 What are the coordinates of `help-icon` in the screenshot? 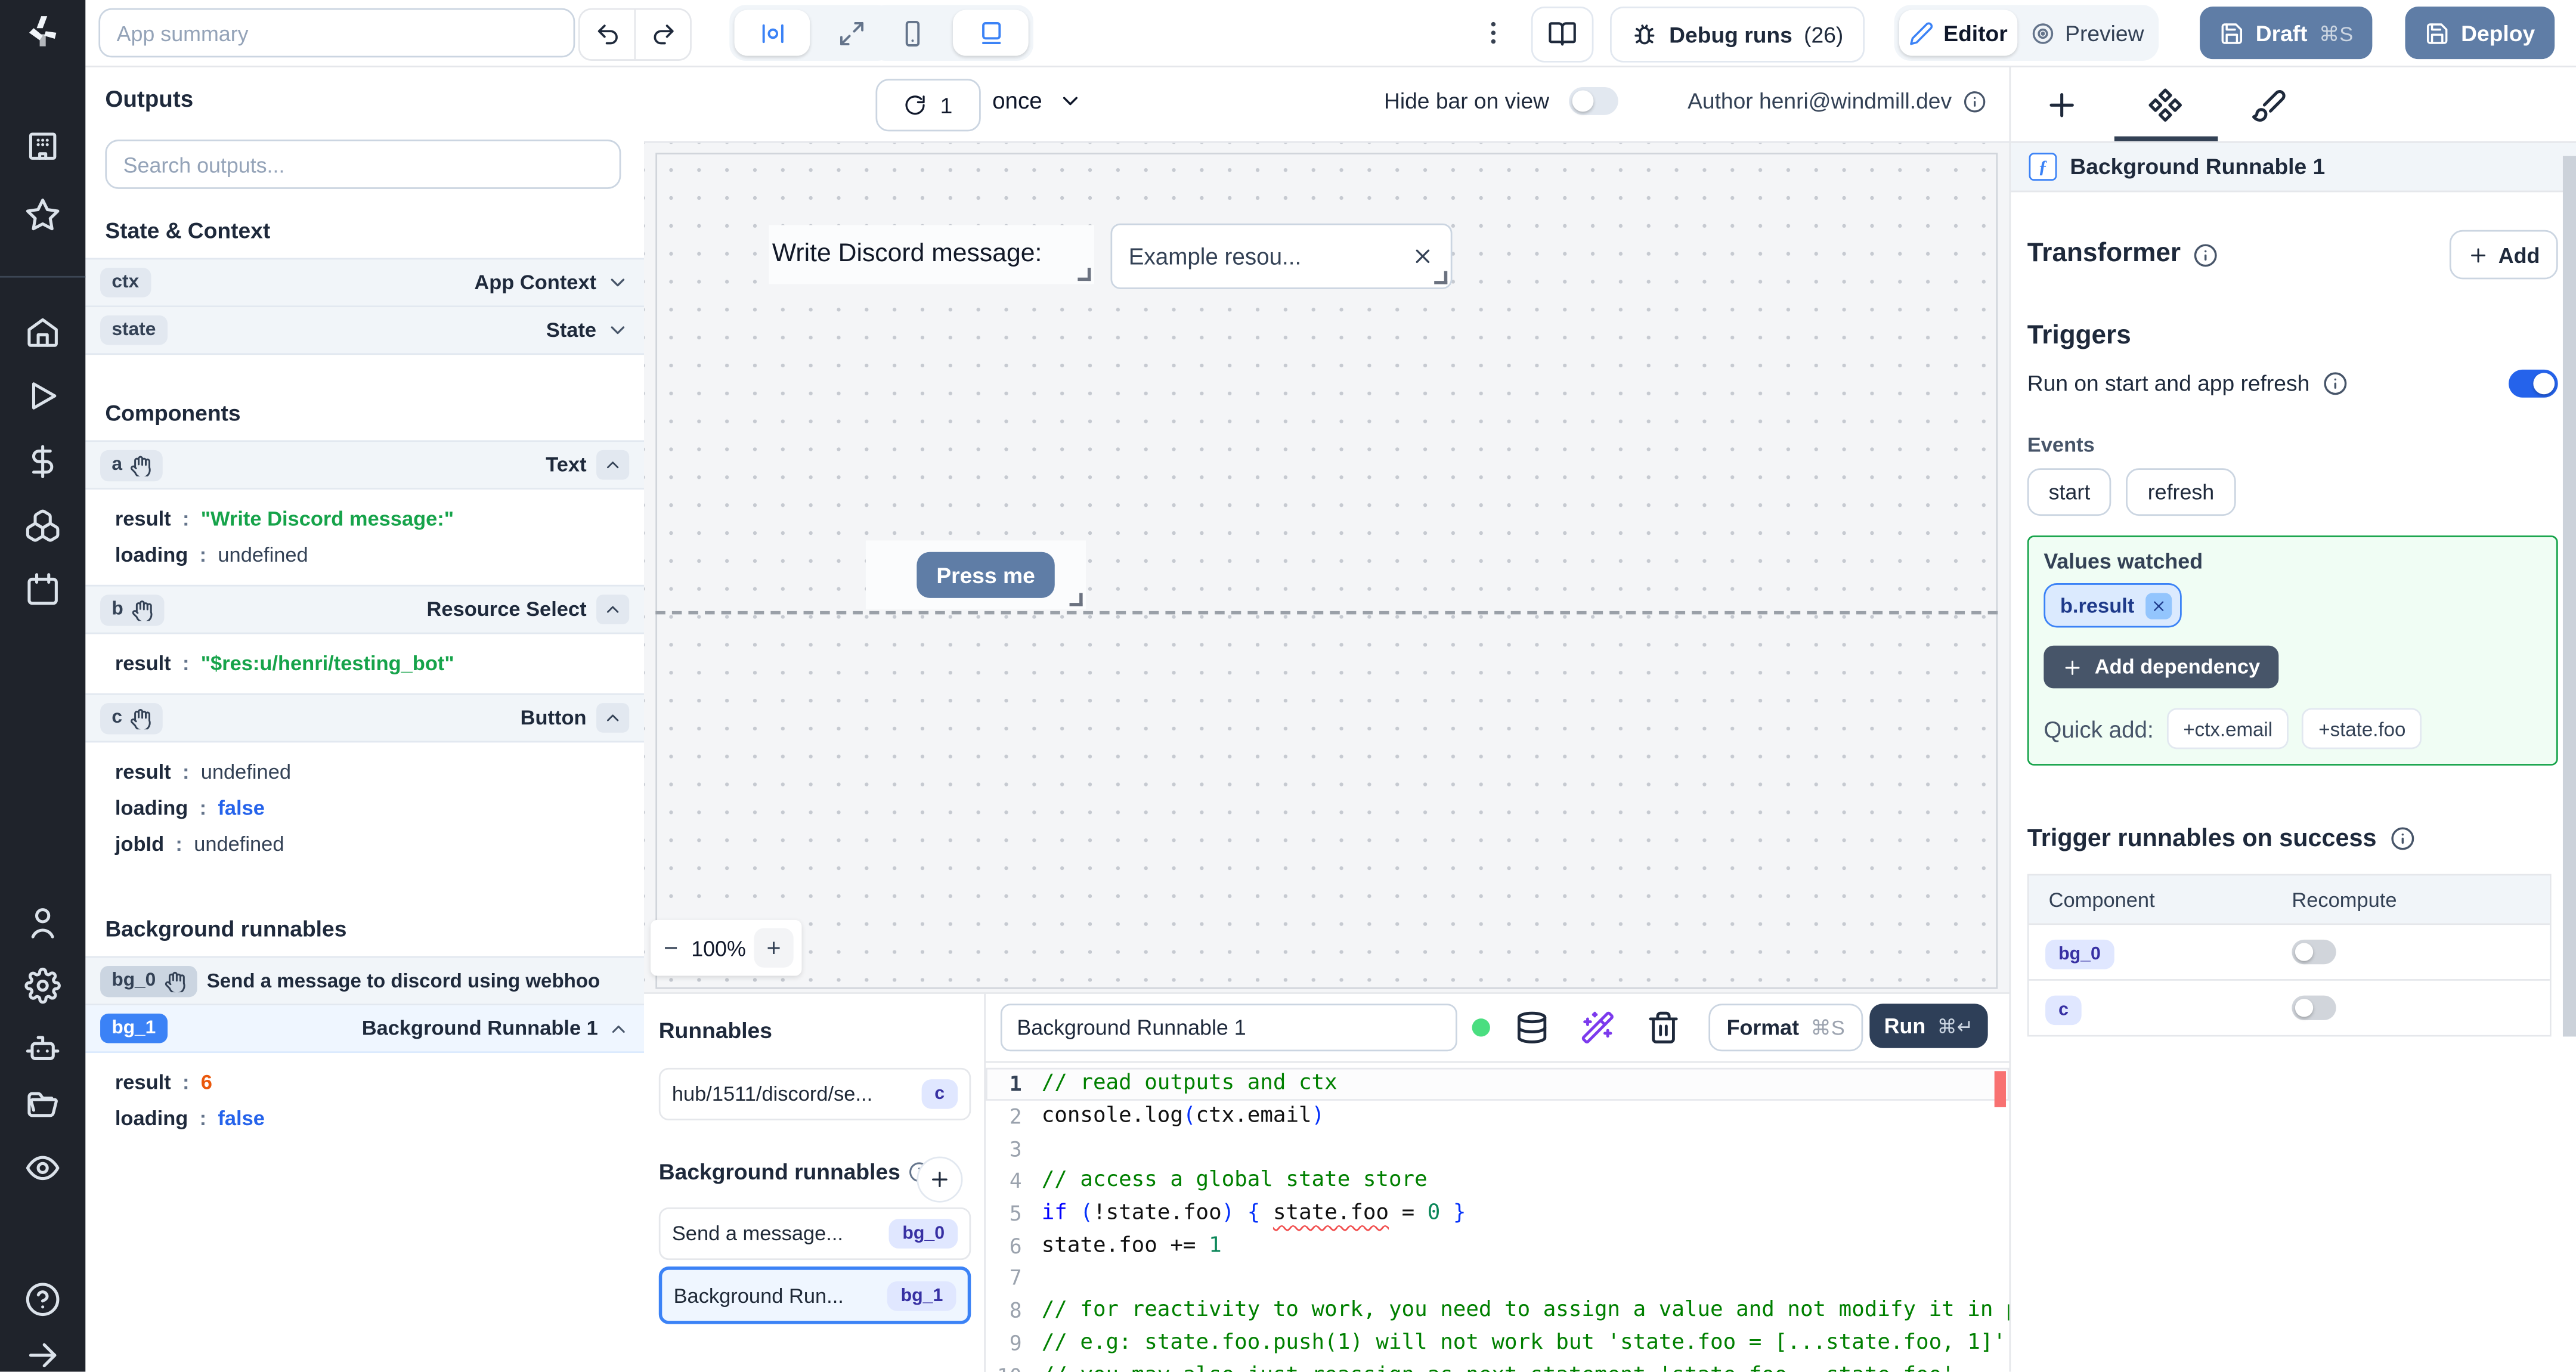 It's located at (43, 1299).